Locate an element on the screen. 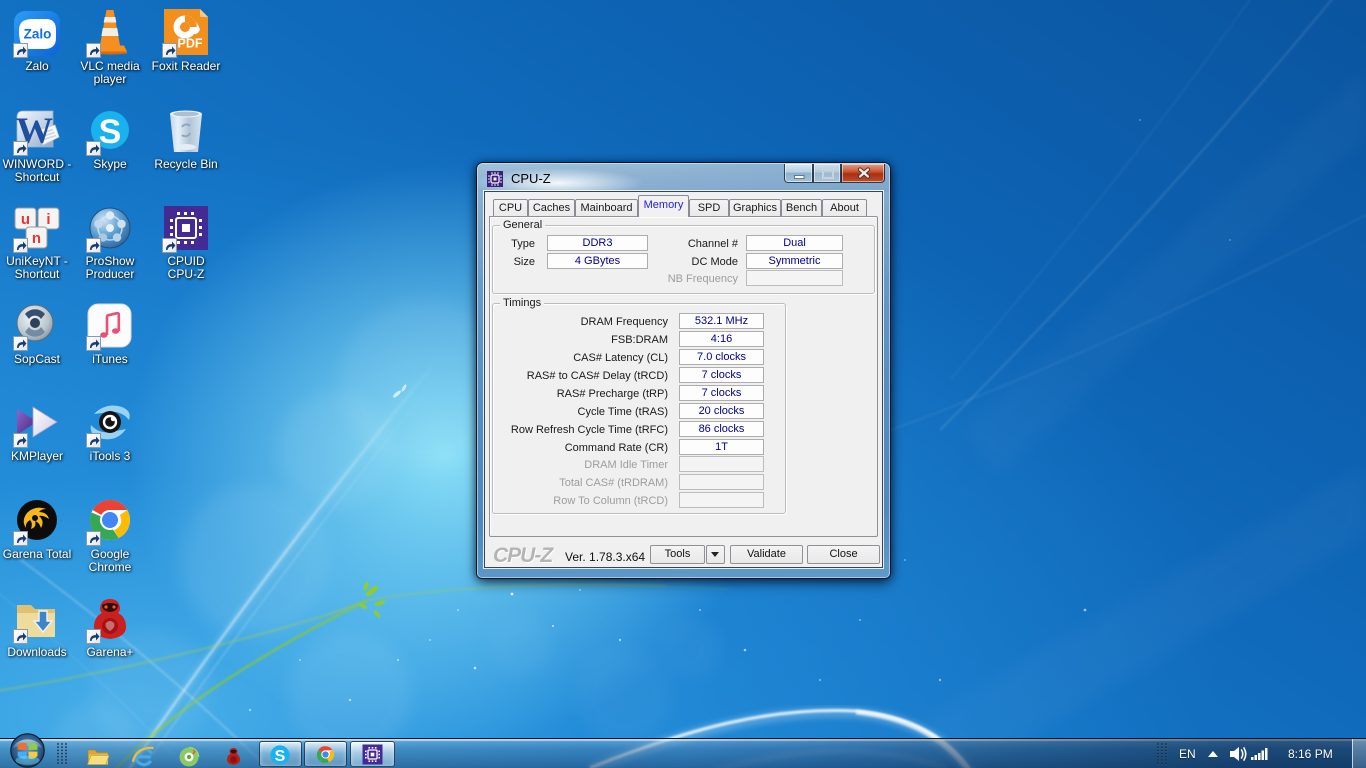 The width and height of the screenshot is (1366, 768). svg-text: PDF is located at coordinates (190, 44).